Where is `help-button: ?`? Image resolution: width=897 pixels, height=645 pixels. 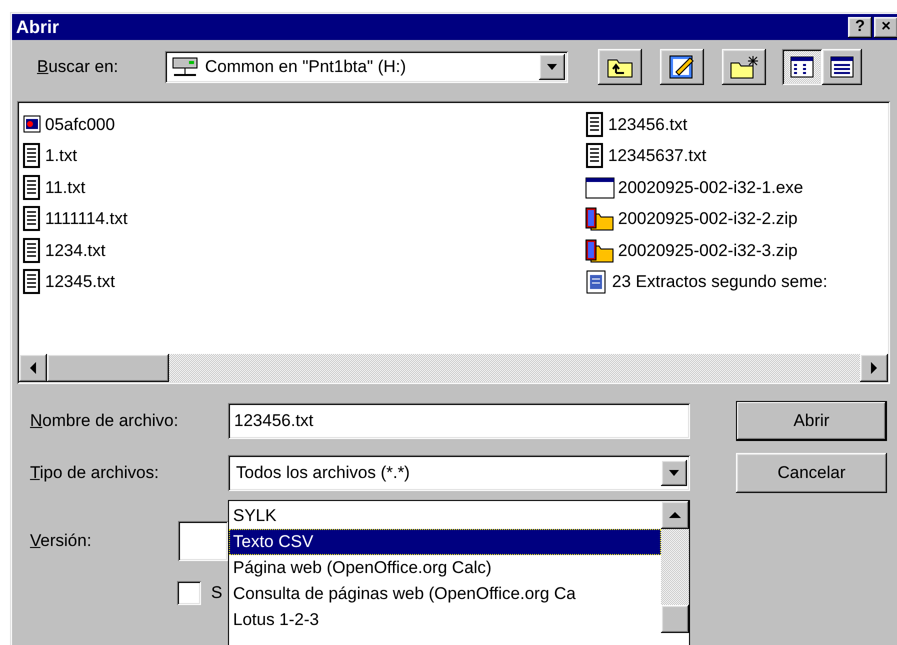 help-button: ? is located at coordinates (860, 27).